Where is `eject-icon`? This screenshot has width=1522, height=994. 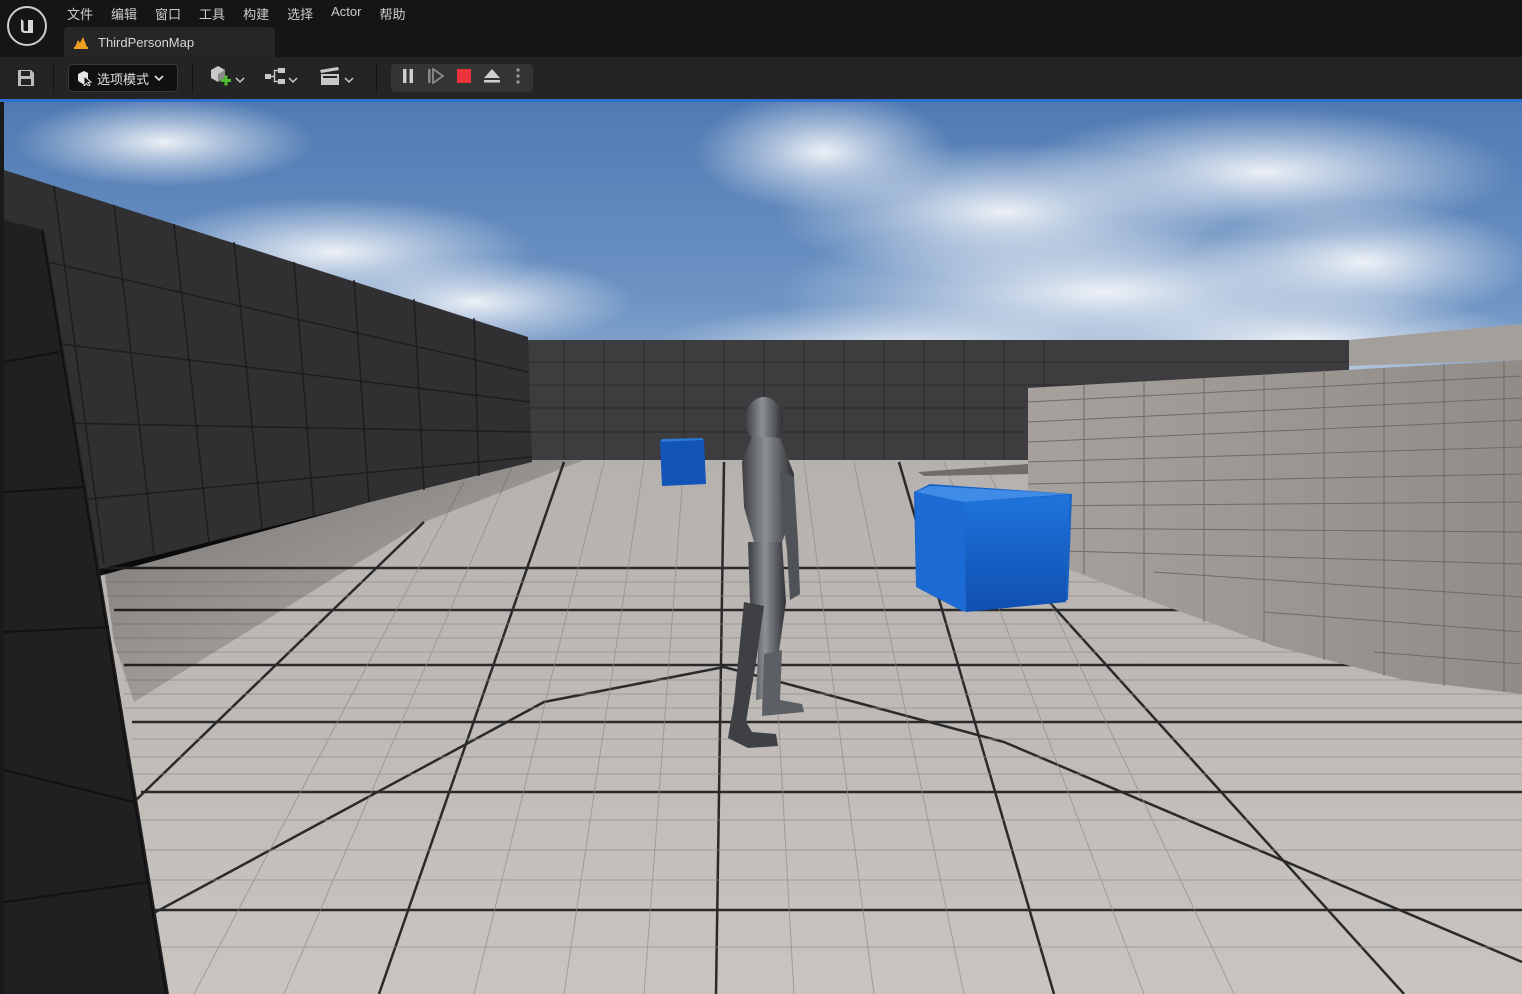
eject-icon is located at coordinates (492, 78).